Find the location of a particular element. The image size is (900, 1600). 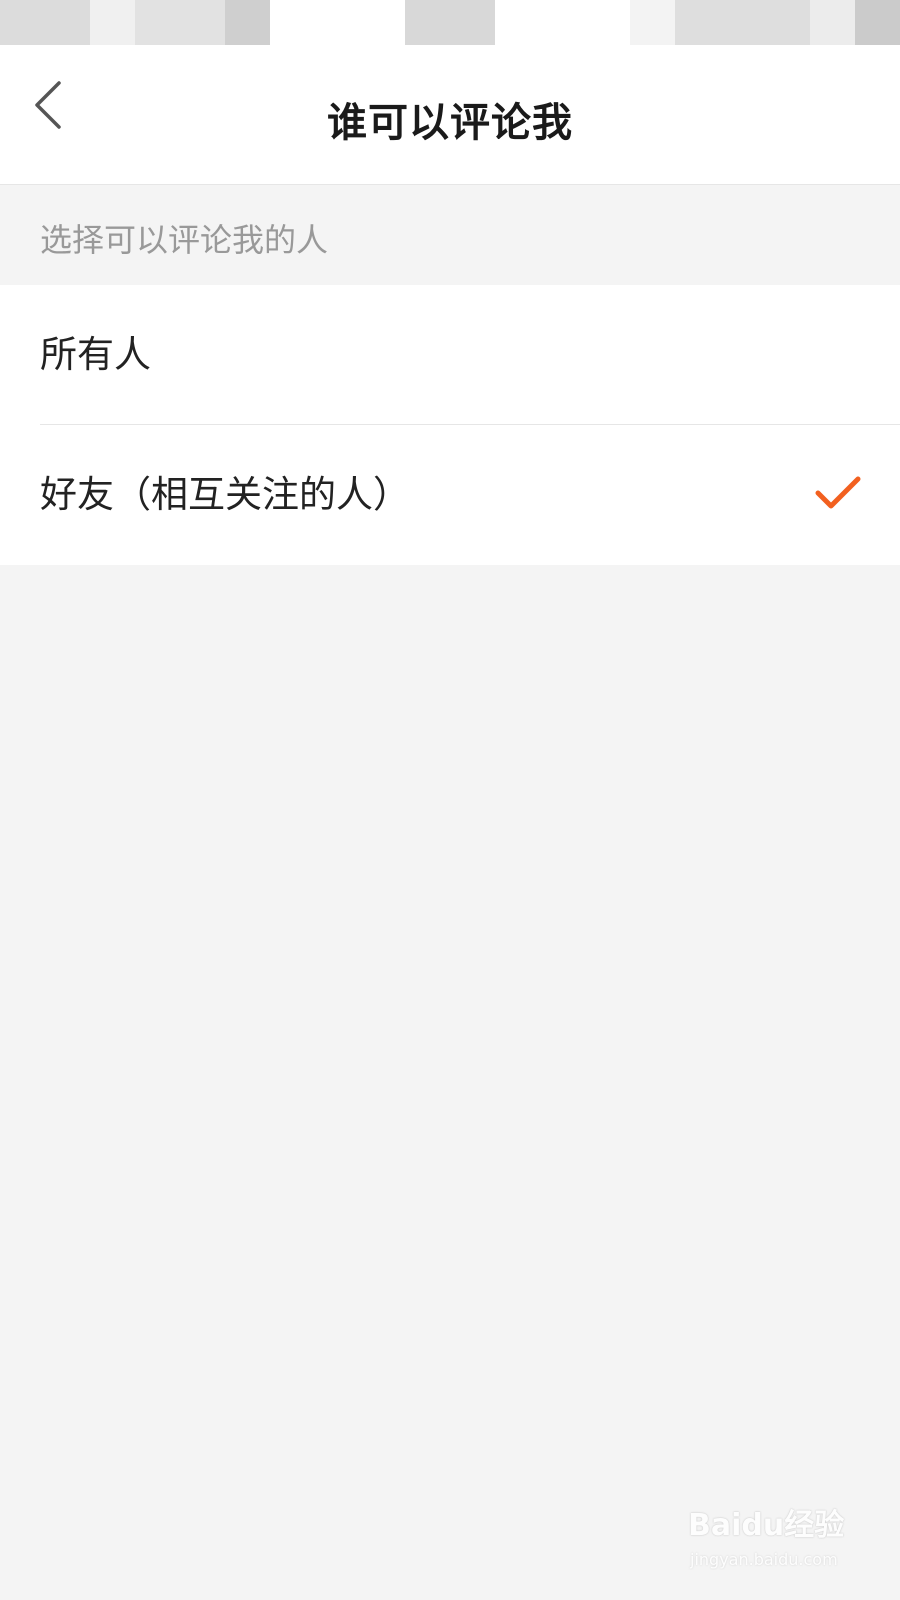

section-header-text: 选择可以评论我的人 is located at coordinates (184, 240).